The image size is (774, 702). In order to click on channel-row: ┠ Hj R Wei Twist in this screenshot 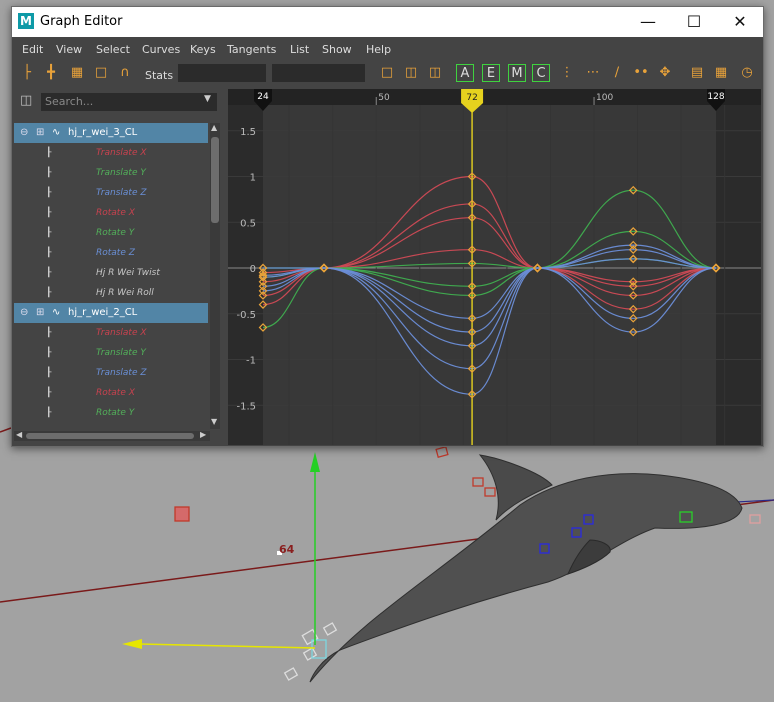, I will do `click(111, 273)`.